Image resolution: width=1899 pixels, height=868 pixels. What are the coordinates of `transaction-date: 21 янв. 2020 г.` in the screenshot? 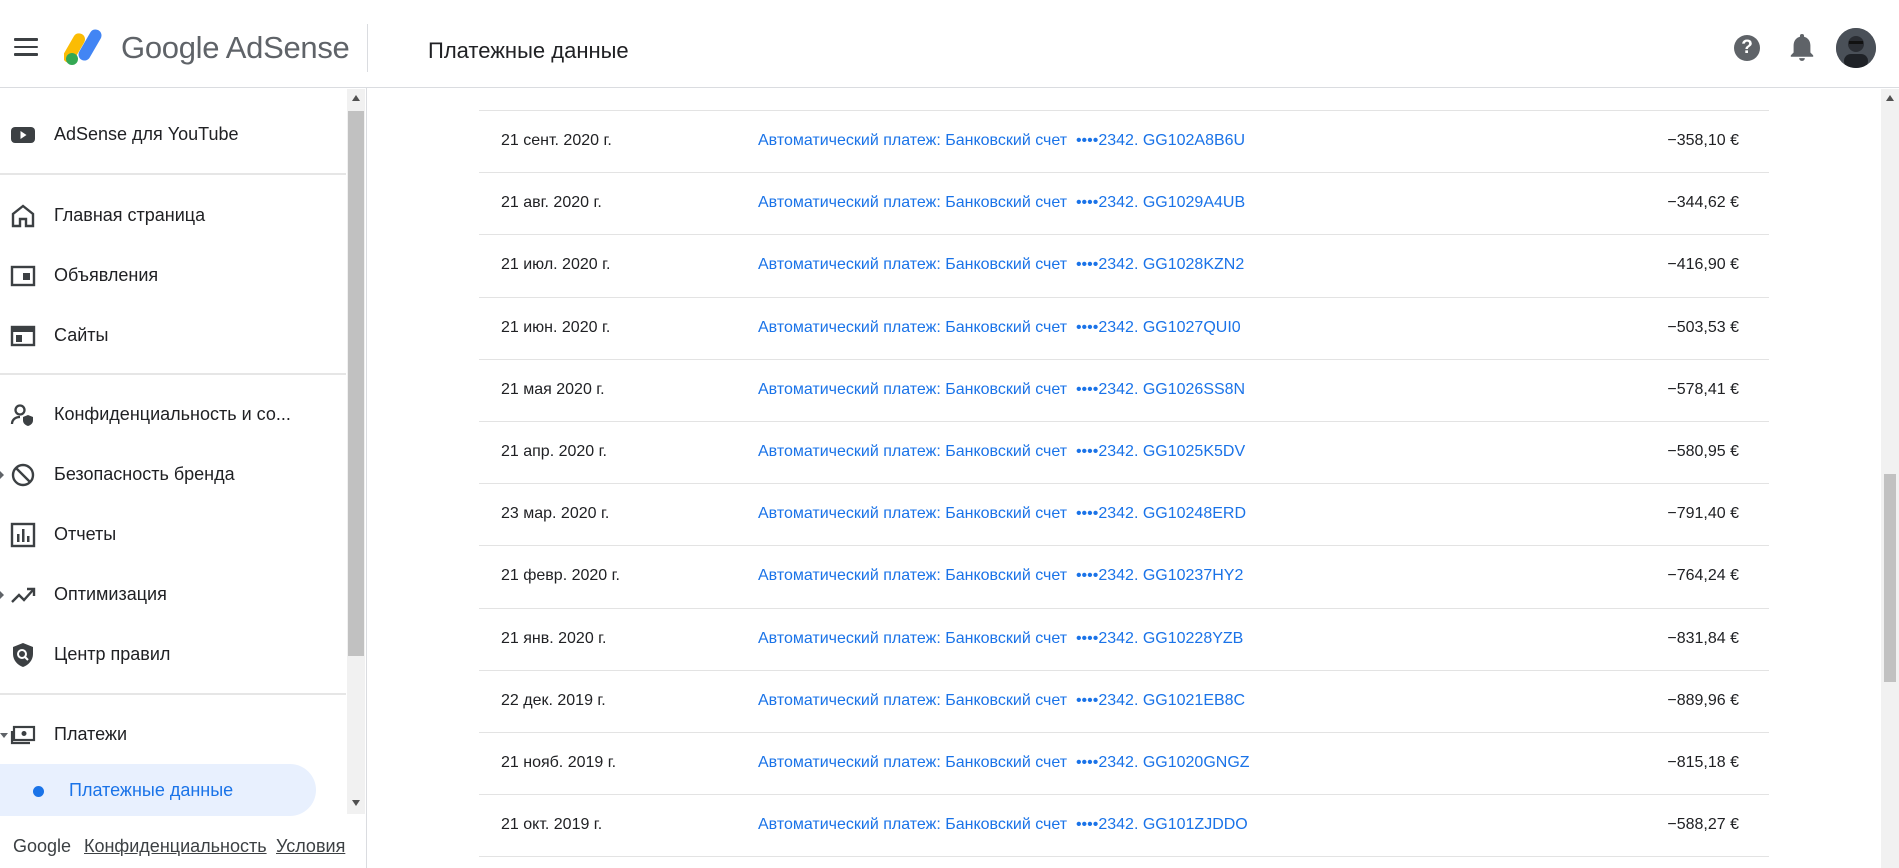 It's located at (554, 638).